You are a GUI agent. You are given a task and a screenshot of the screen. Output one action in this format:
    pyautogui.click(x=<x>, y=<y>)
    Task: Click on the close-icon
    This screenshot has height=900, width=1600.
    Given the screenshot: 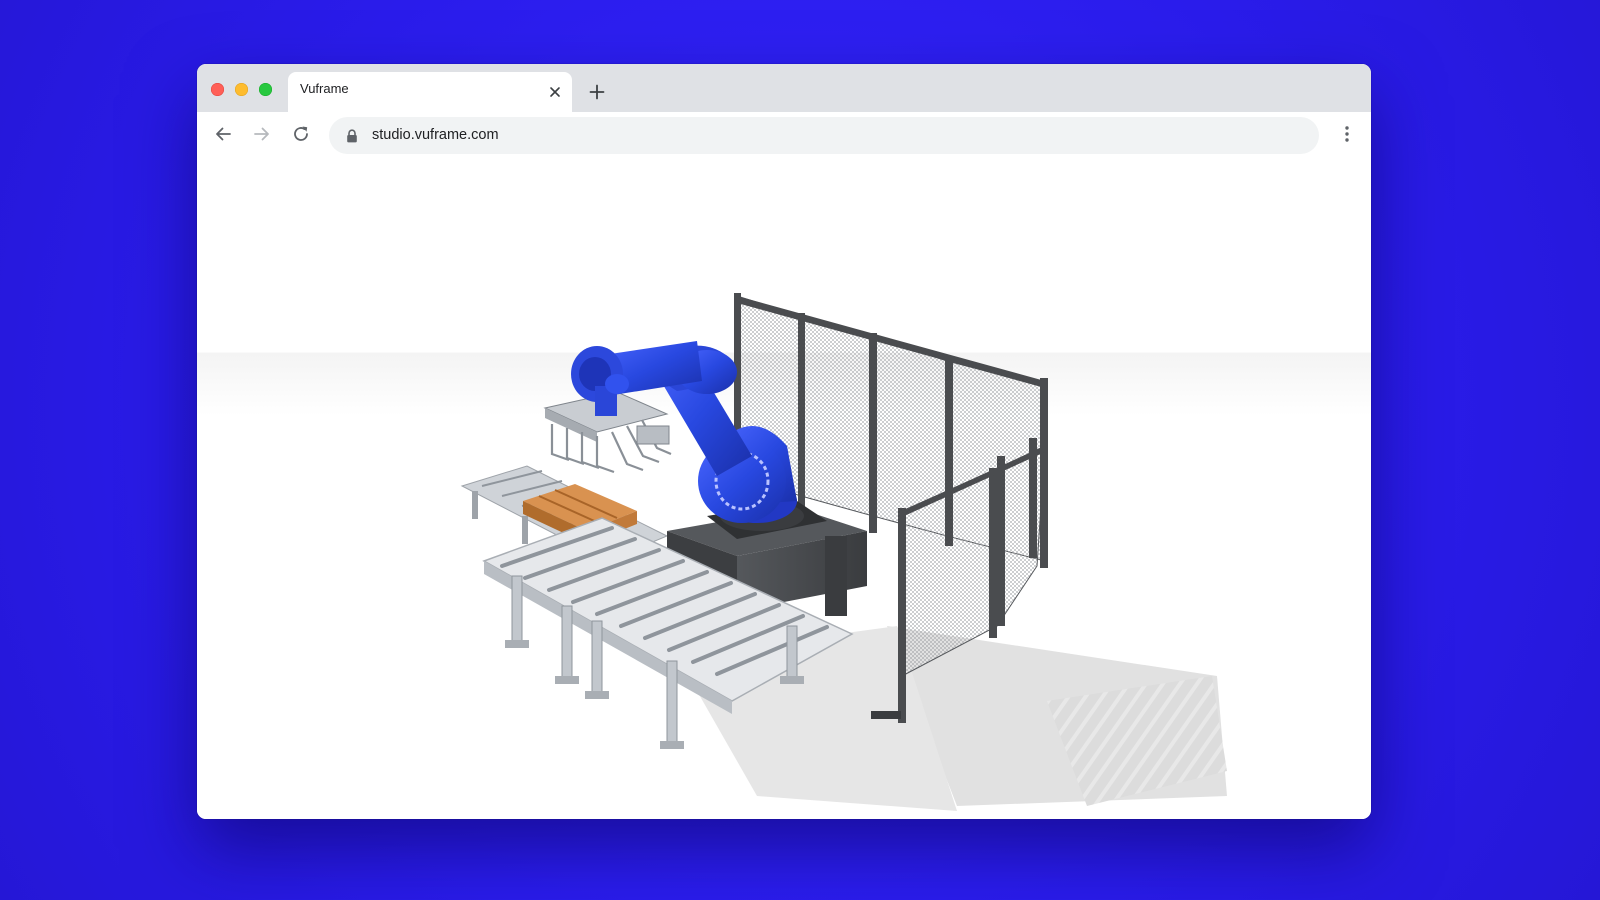 What is the action you would take?
    pyautogui.click(x=555, y=92)
    